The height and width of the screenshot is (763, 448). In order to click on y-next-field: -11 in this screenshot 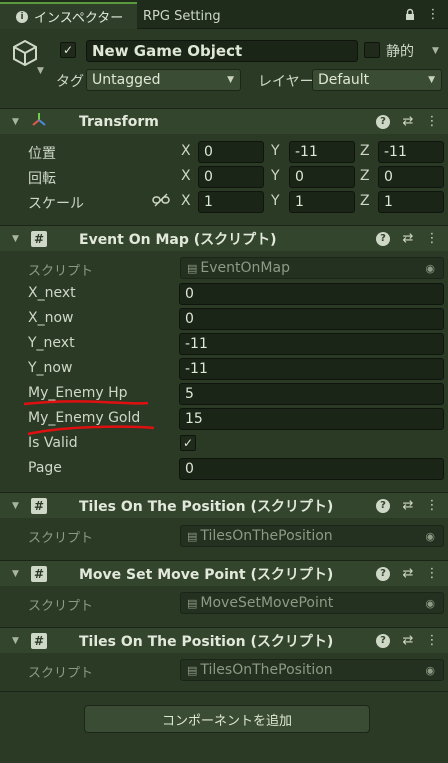, I will do `click(311, 344)`.